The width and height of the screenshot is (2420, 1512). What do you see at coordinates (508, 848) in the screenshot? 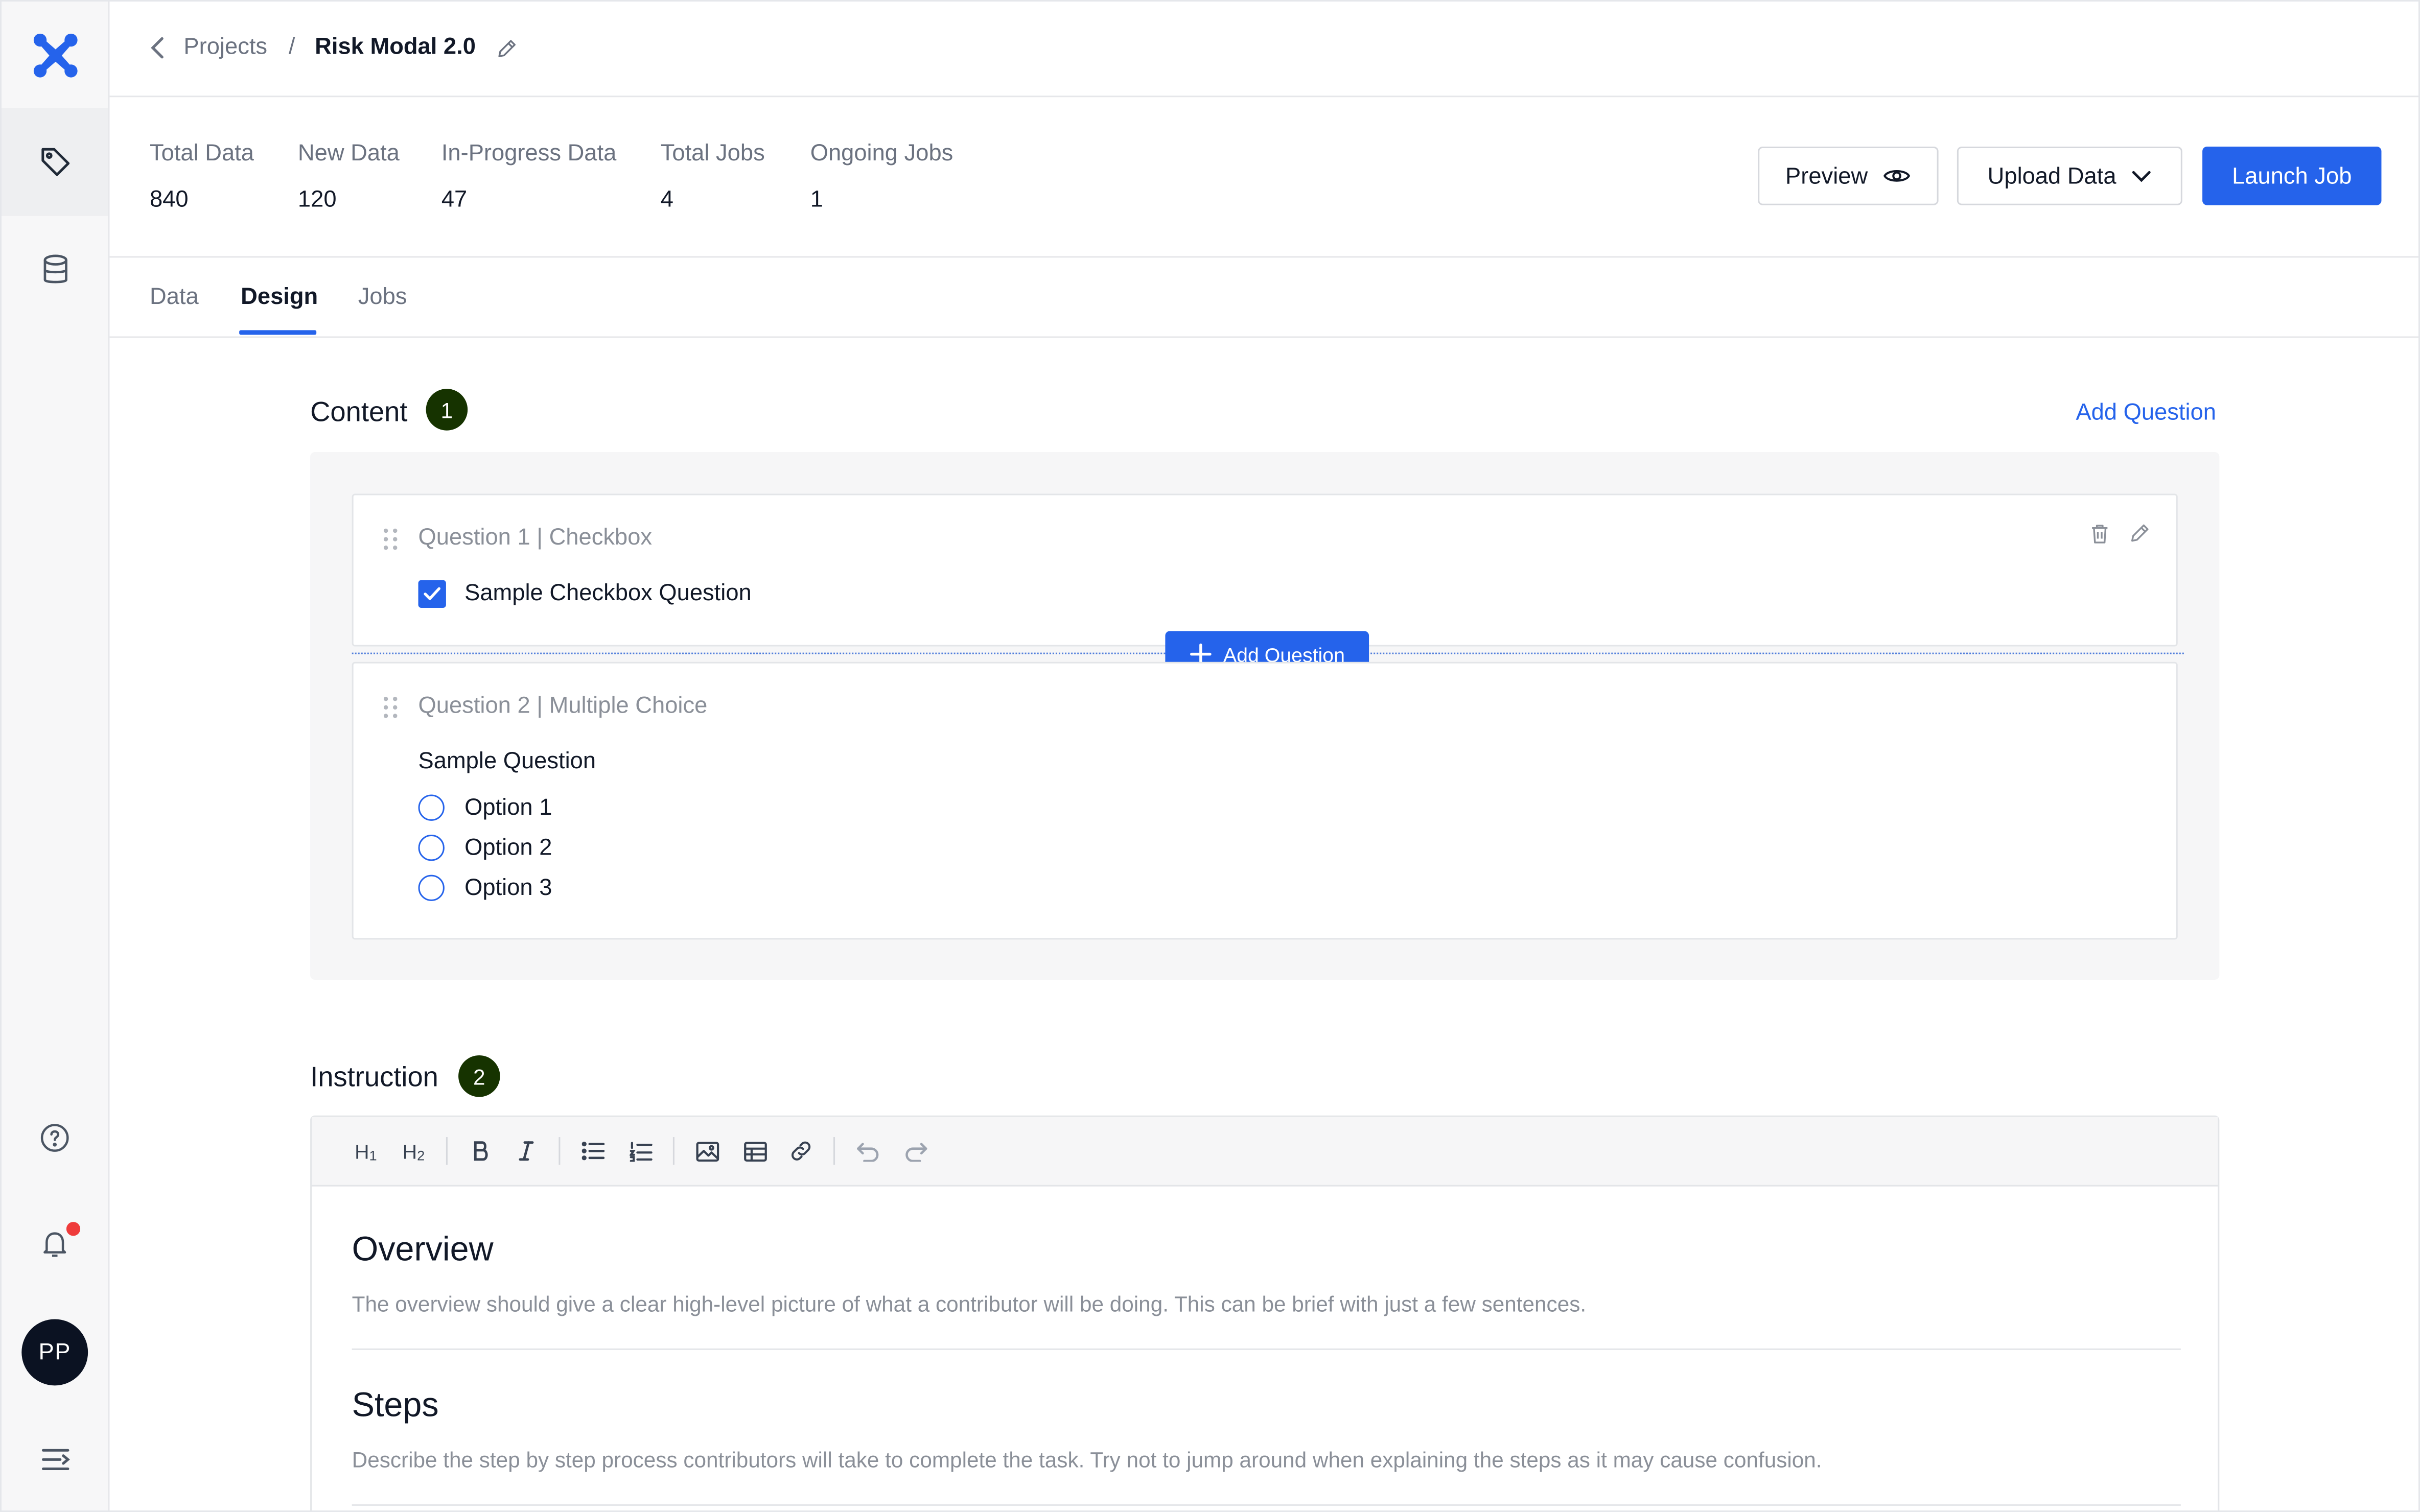
I see `radio-option-label: Option 2` at bounding box center [508, 848].